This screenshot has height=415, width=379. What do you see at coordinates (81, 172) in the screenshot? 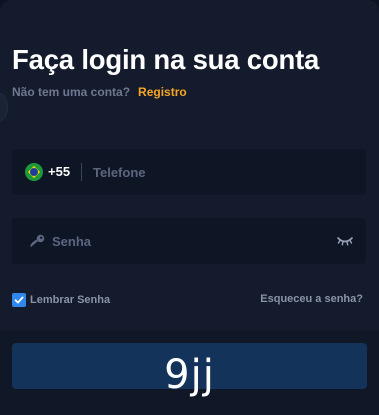
I see `field-divider` at bounding box center [81, 172].